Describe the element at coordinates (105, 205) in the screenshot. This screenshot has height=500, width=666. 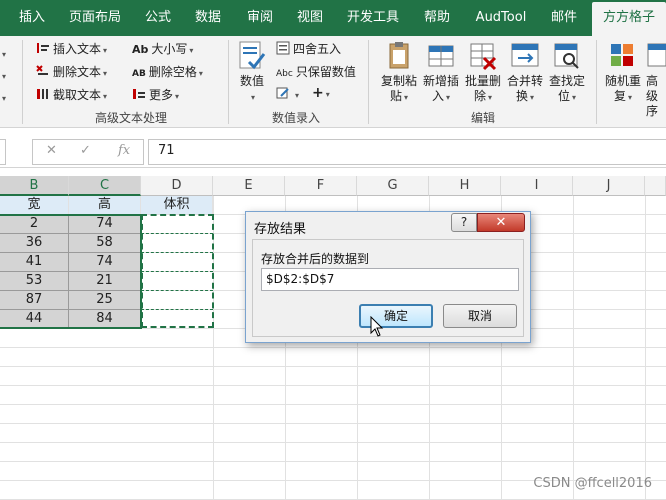
I see `header-cell-height: 高` at that location.